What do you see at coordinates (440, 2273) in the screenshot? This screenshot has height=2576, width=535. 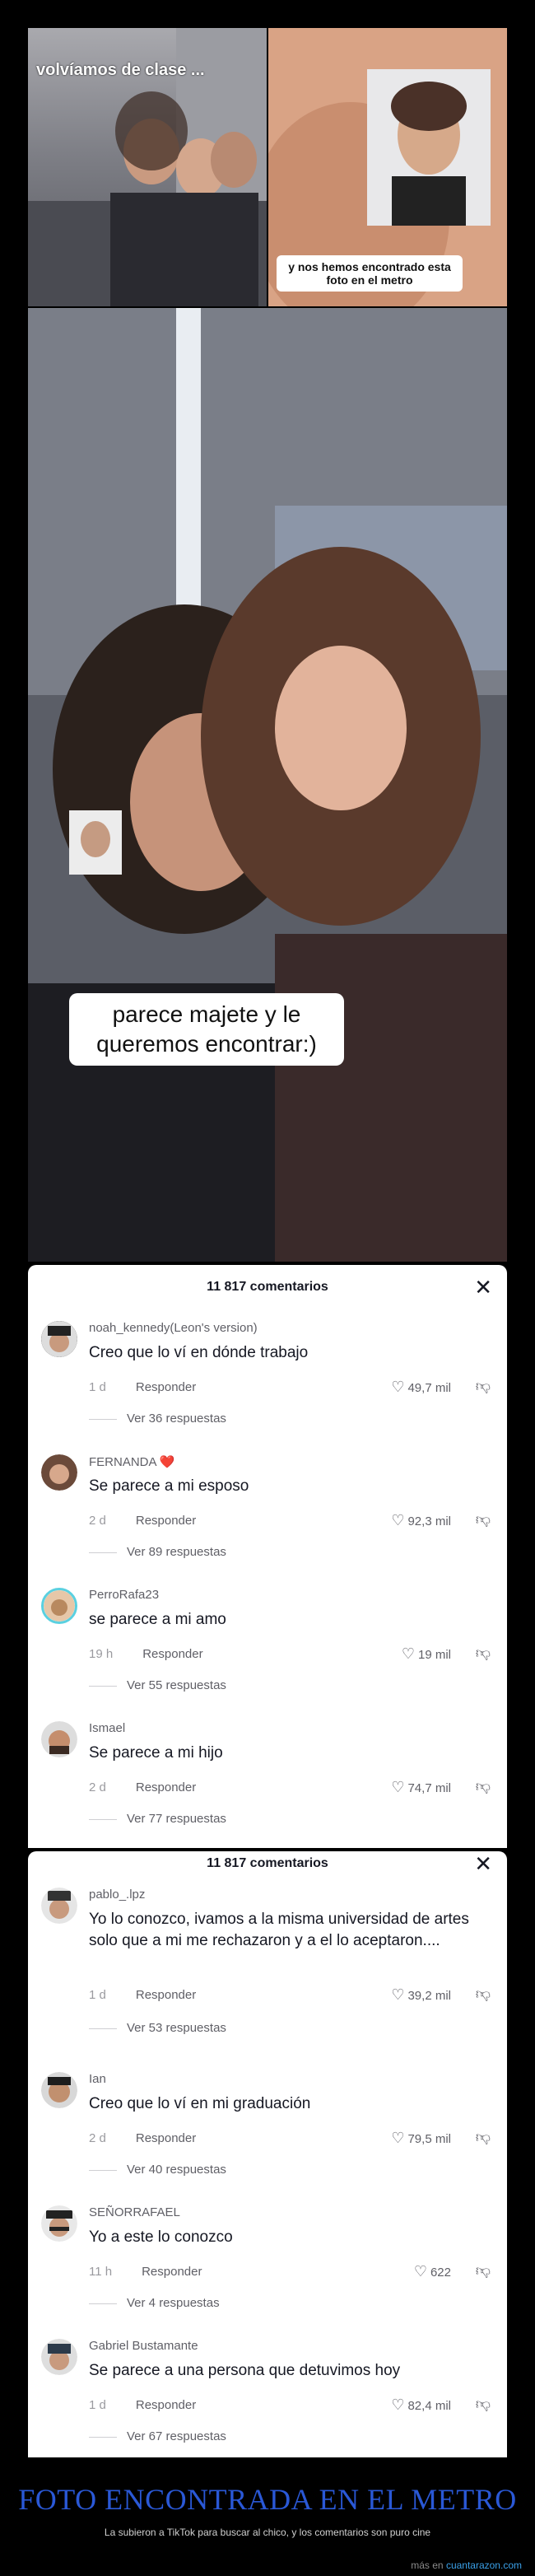 I see `like-count: 622` at bounding box center [440, 2273].